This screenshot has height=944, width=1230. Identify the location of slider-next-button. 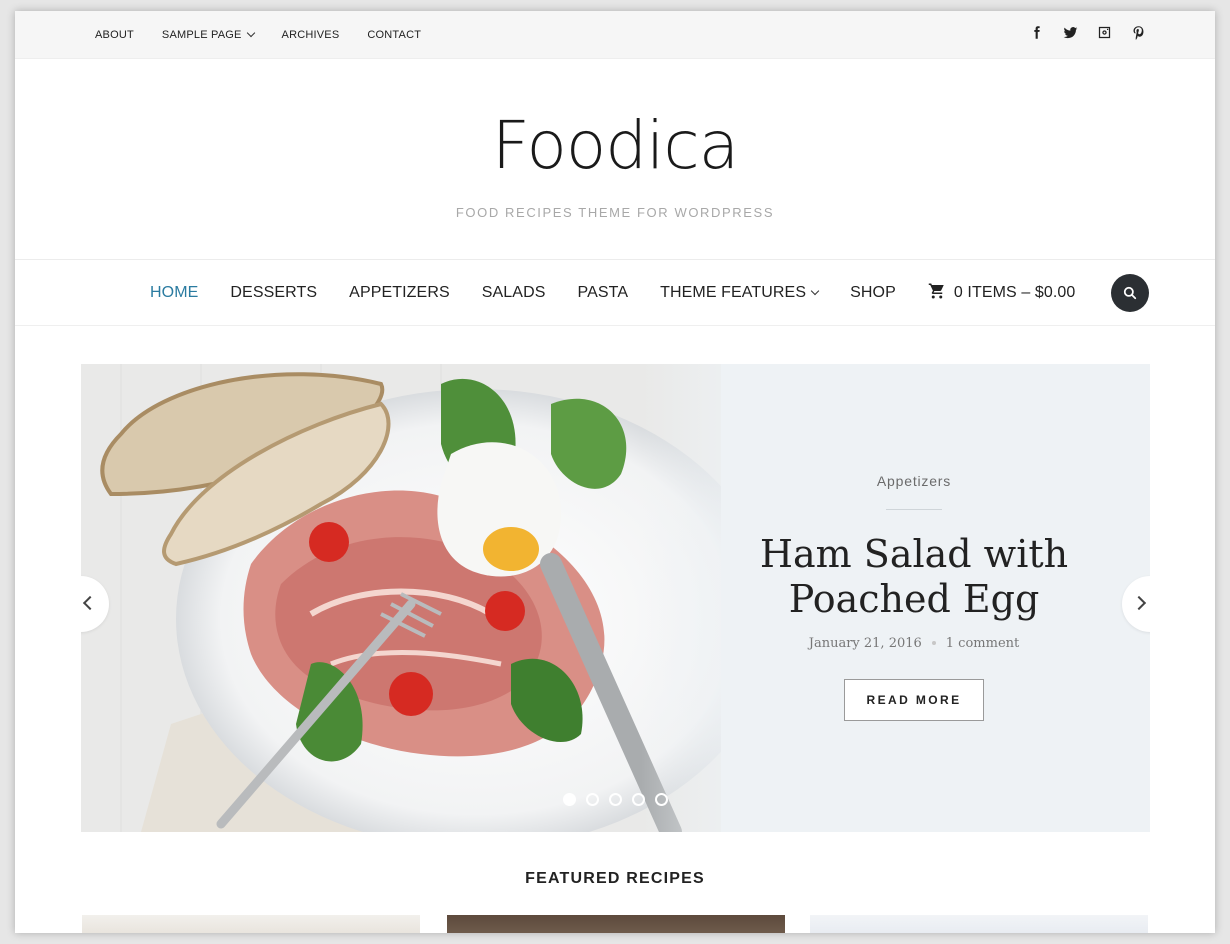
(1136, 604).